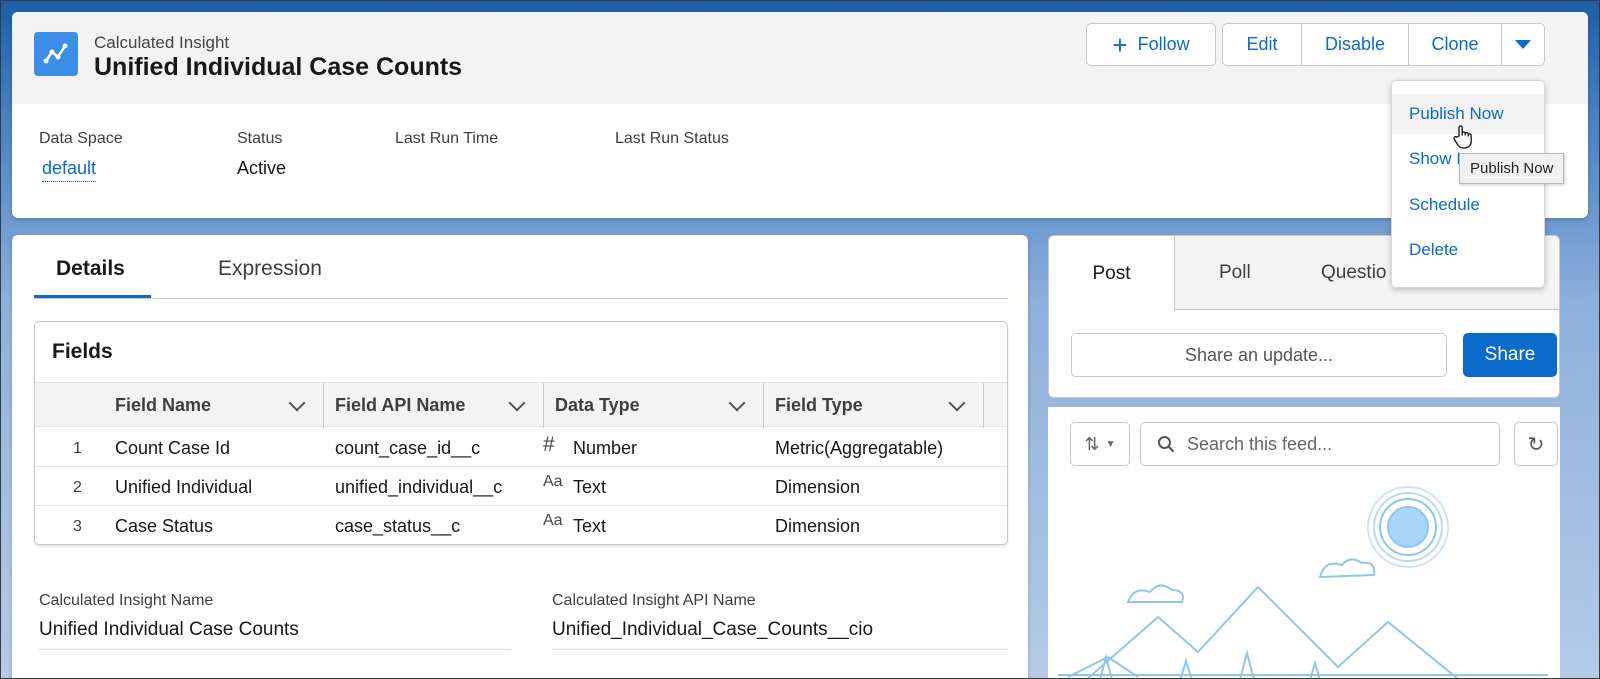 The image size is (1600, 679). What do you see at coordinates (164, 526) in the screenshot?
I see `field-name: Case Status` at bounding box center [164, 526].